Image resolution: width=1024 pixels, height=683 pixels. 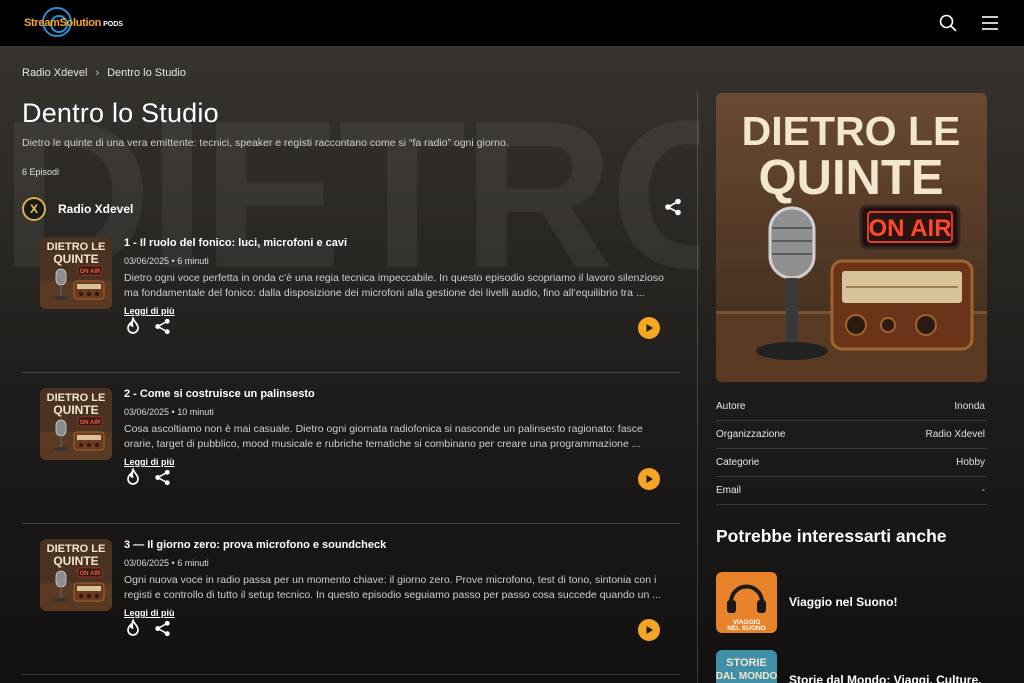 I want to click on author-avatar: X, so click(x=34, y=209).